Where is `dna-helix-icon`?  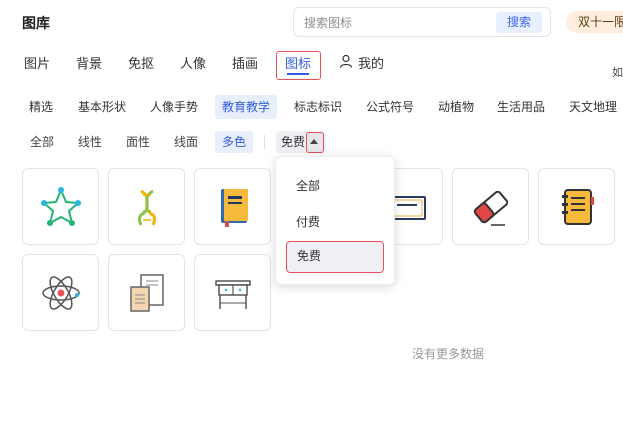 dna-helix-icon is located at coordinates (146, 207).